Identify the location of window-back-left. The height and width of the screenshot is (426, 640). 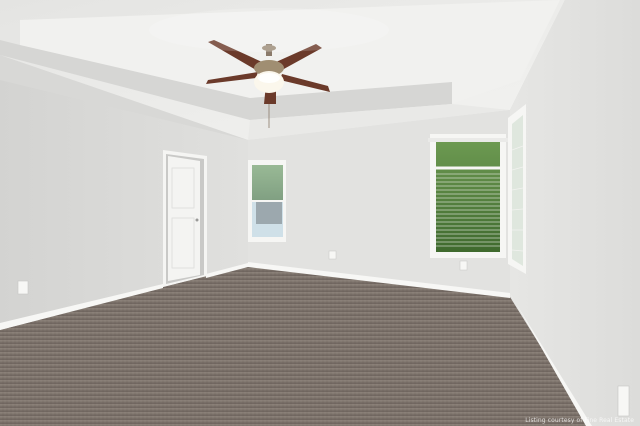
(267, 201).